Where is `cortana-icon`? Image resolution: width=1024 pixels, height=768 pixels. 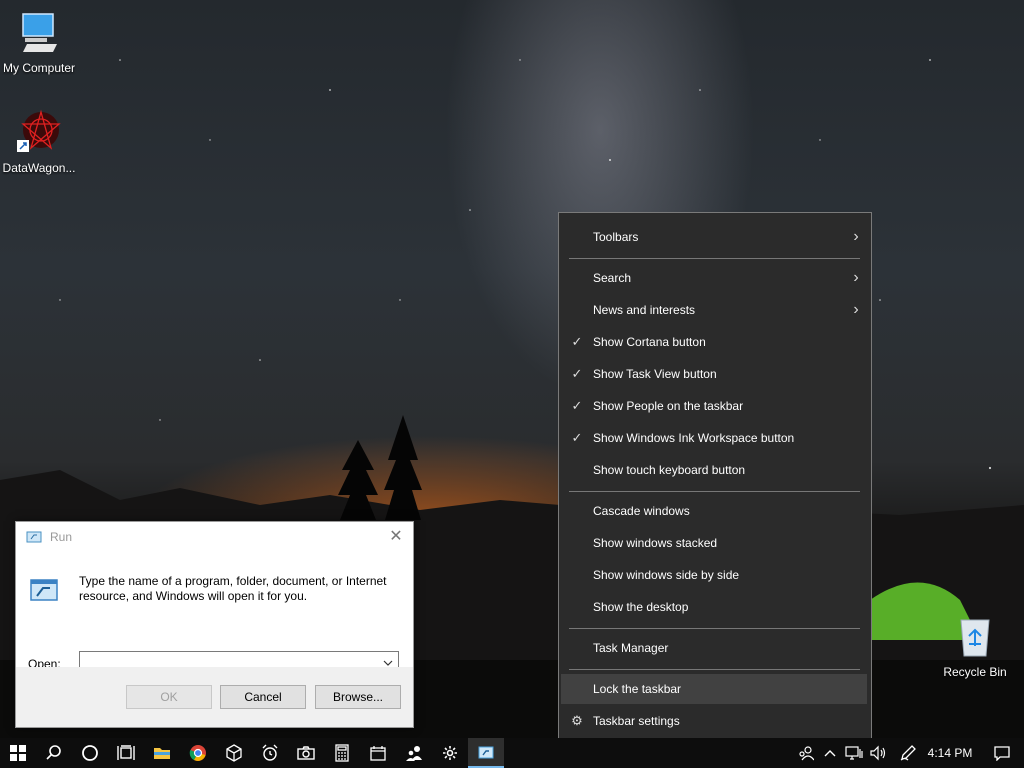
cortana-icon is located at coordinates (90, 753).